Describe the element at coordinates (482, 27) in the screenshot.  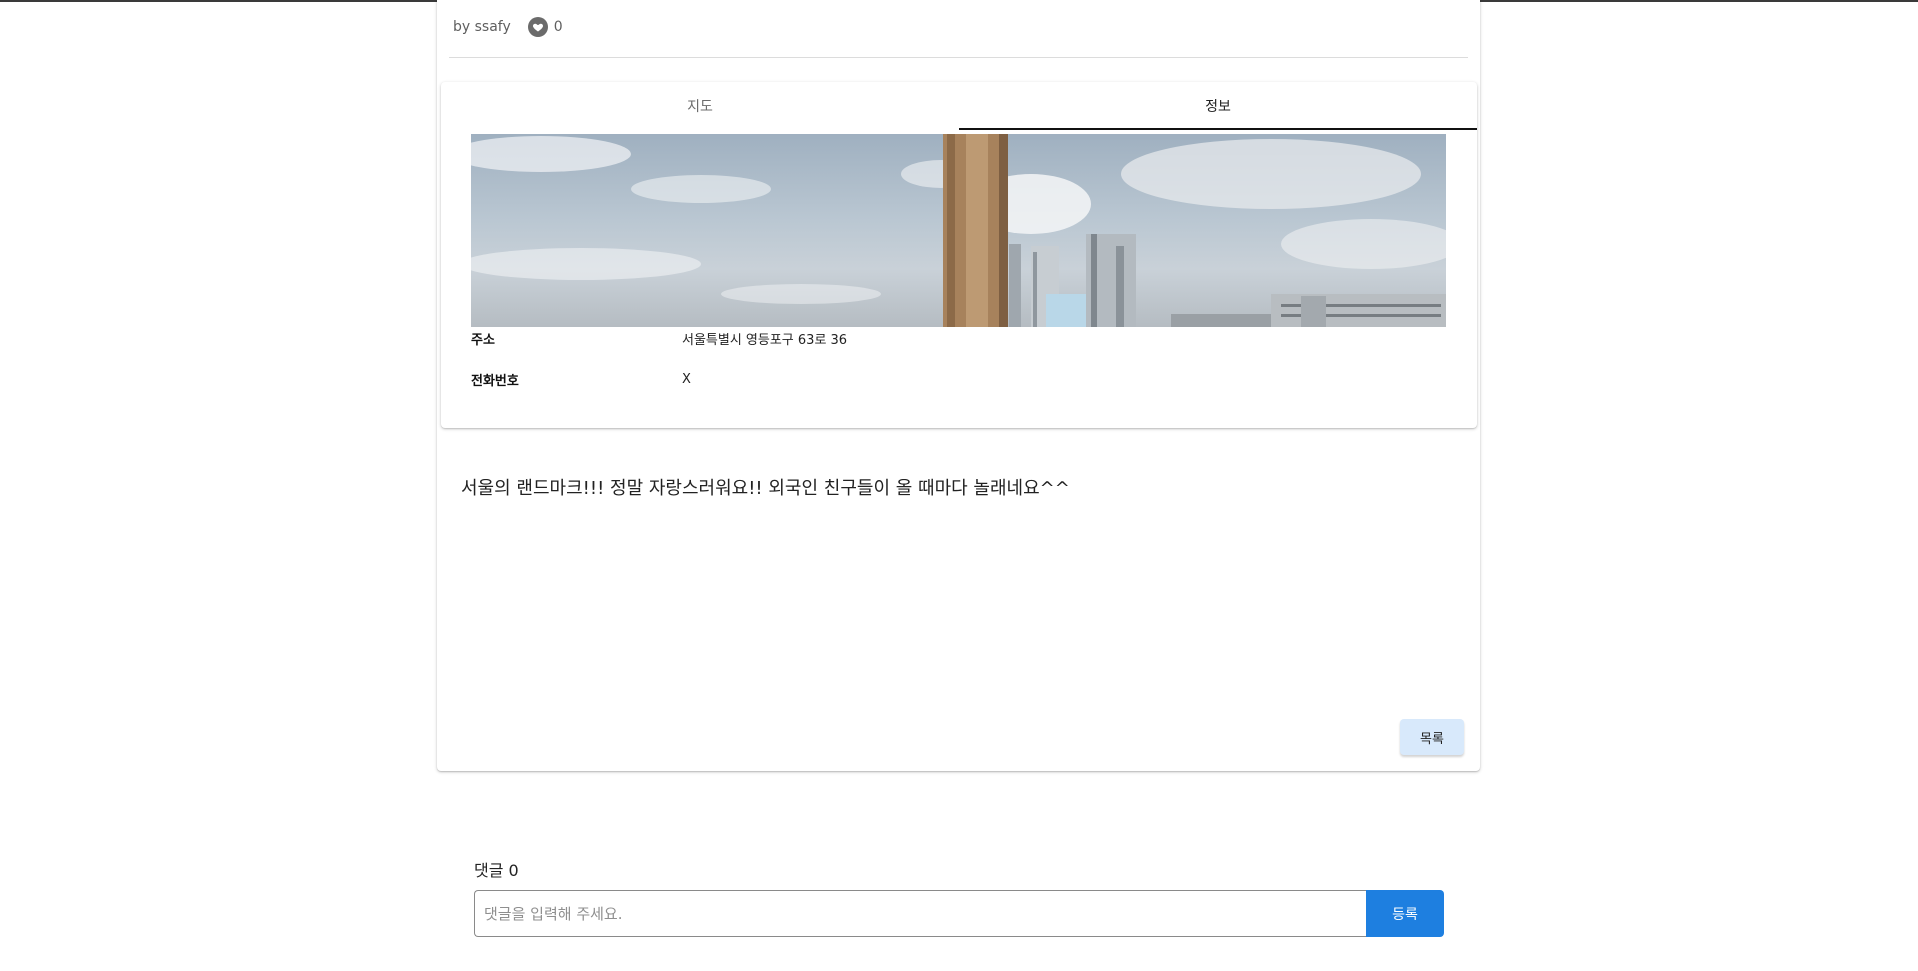
I see `post-author: by ssafy` at that location.